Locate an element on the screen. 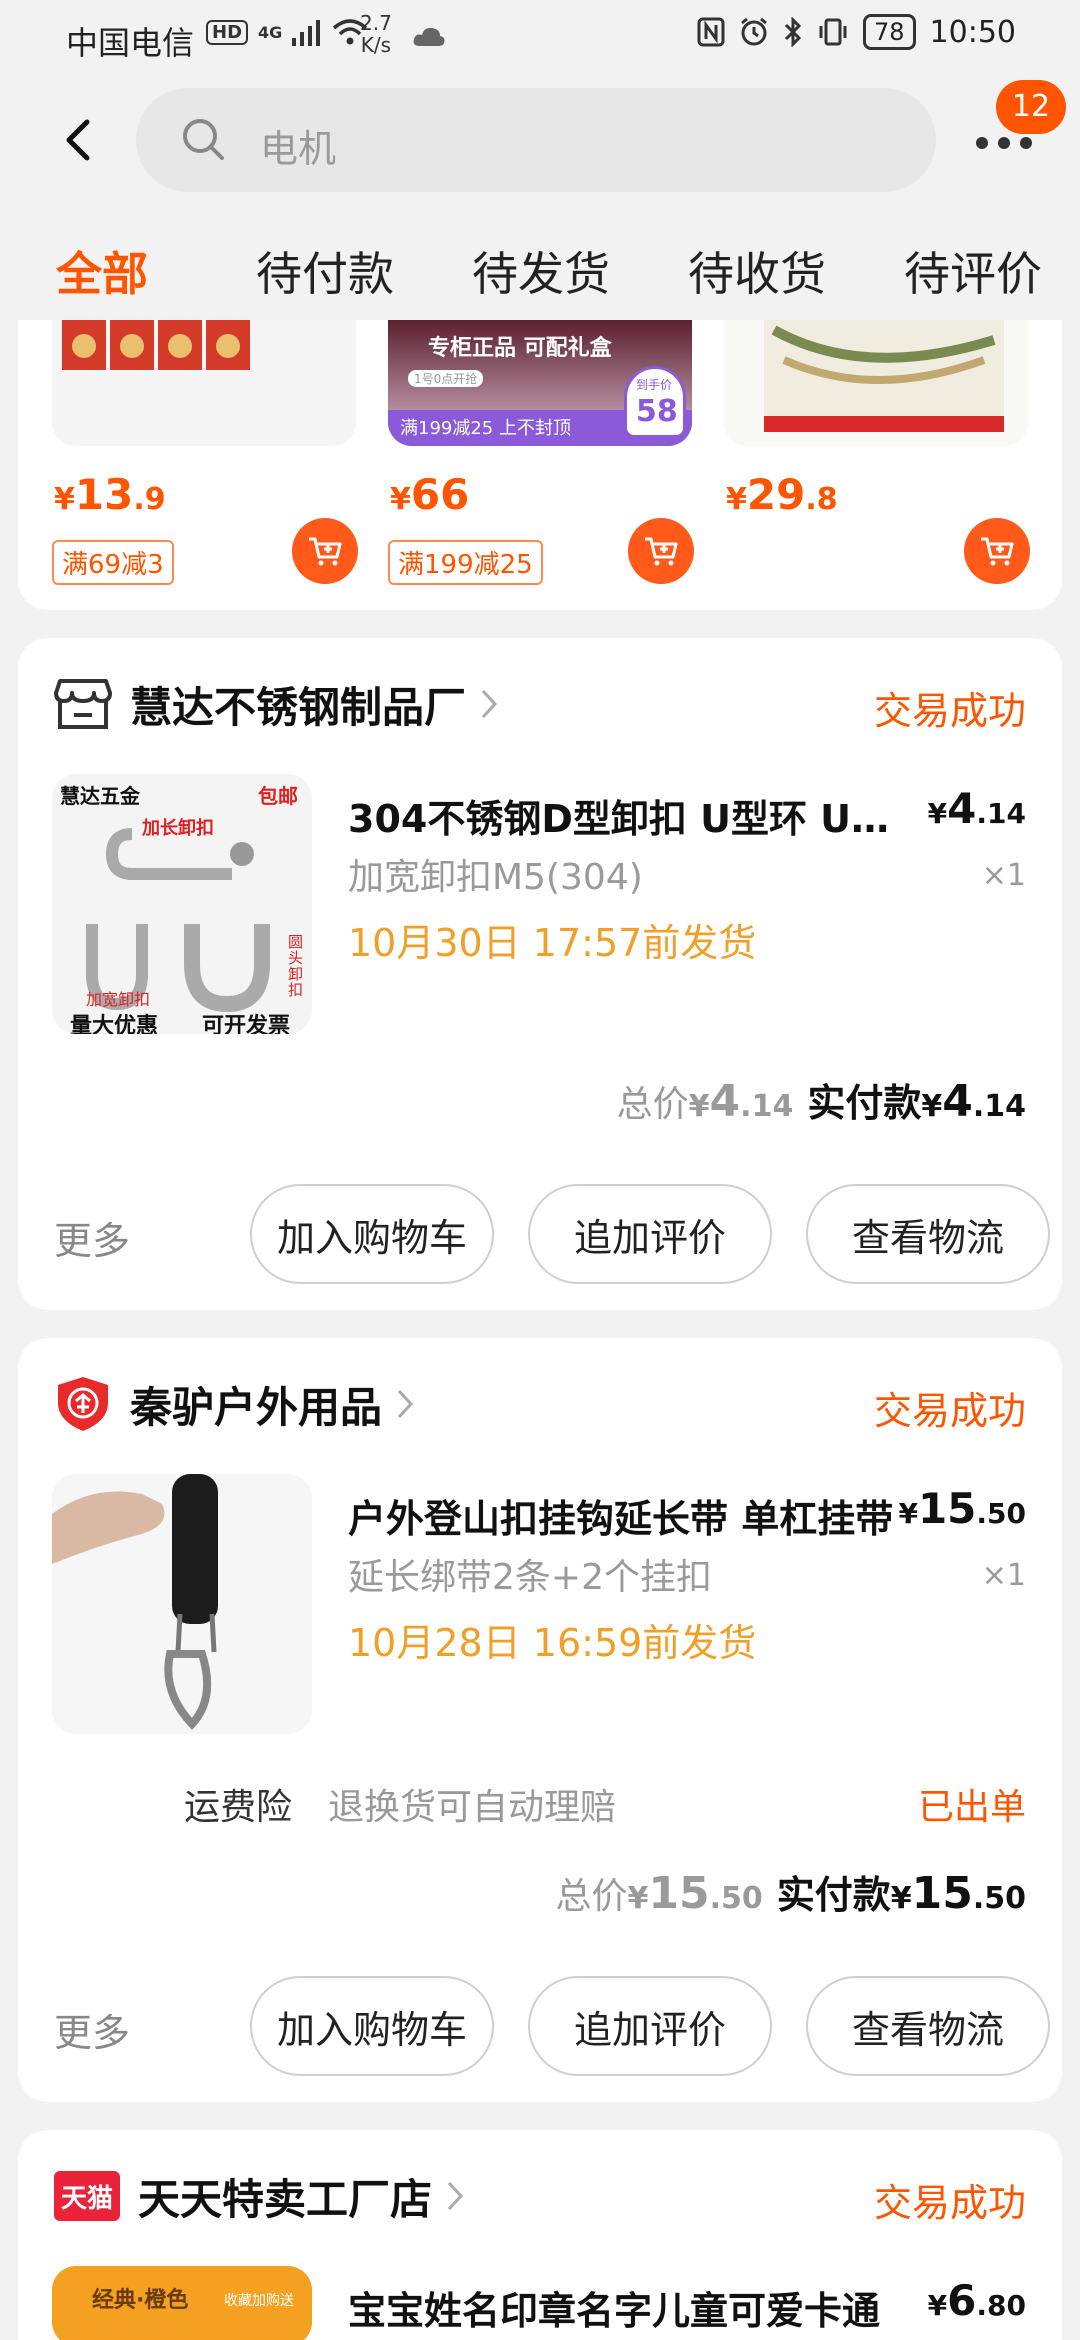  tmall-badge-icon: 天猫 is located at coordinates (87, 2196).